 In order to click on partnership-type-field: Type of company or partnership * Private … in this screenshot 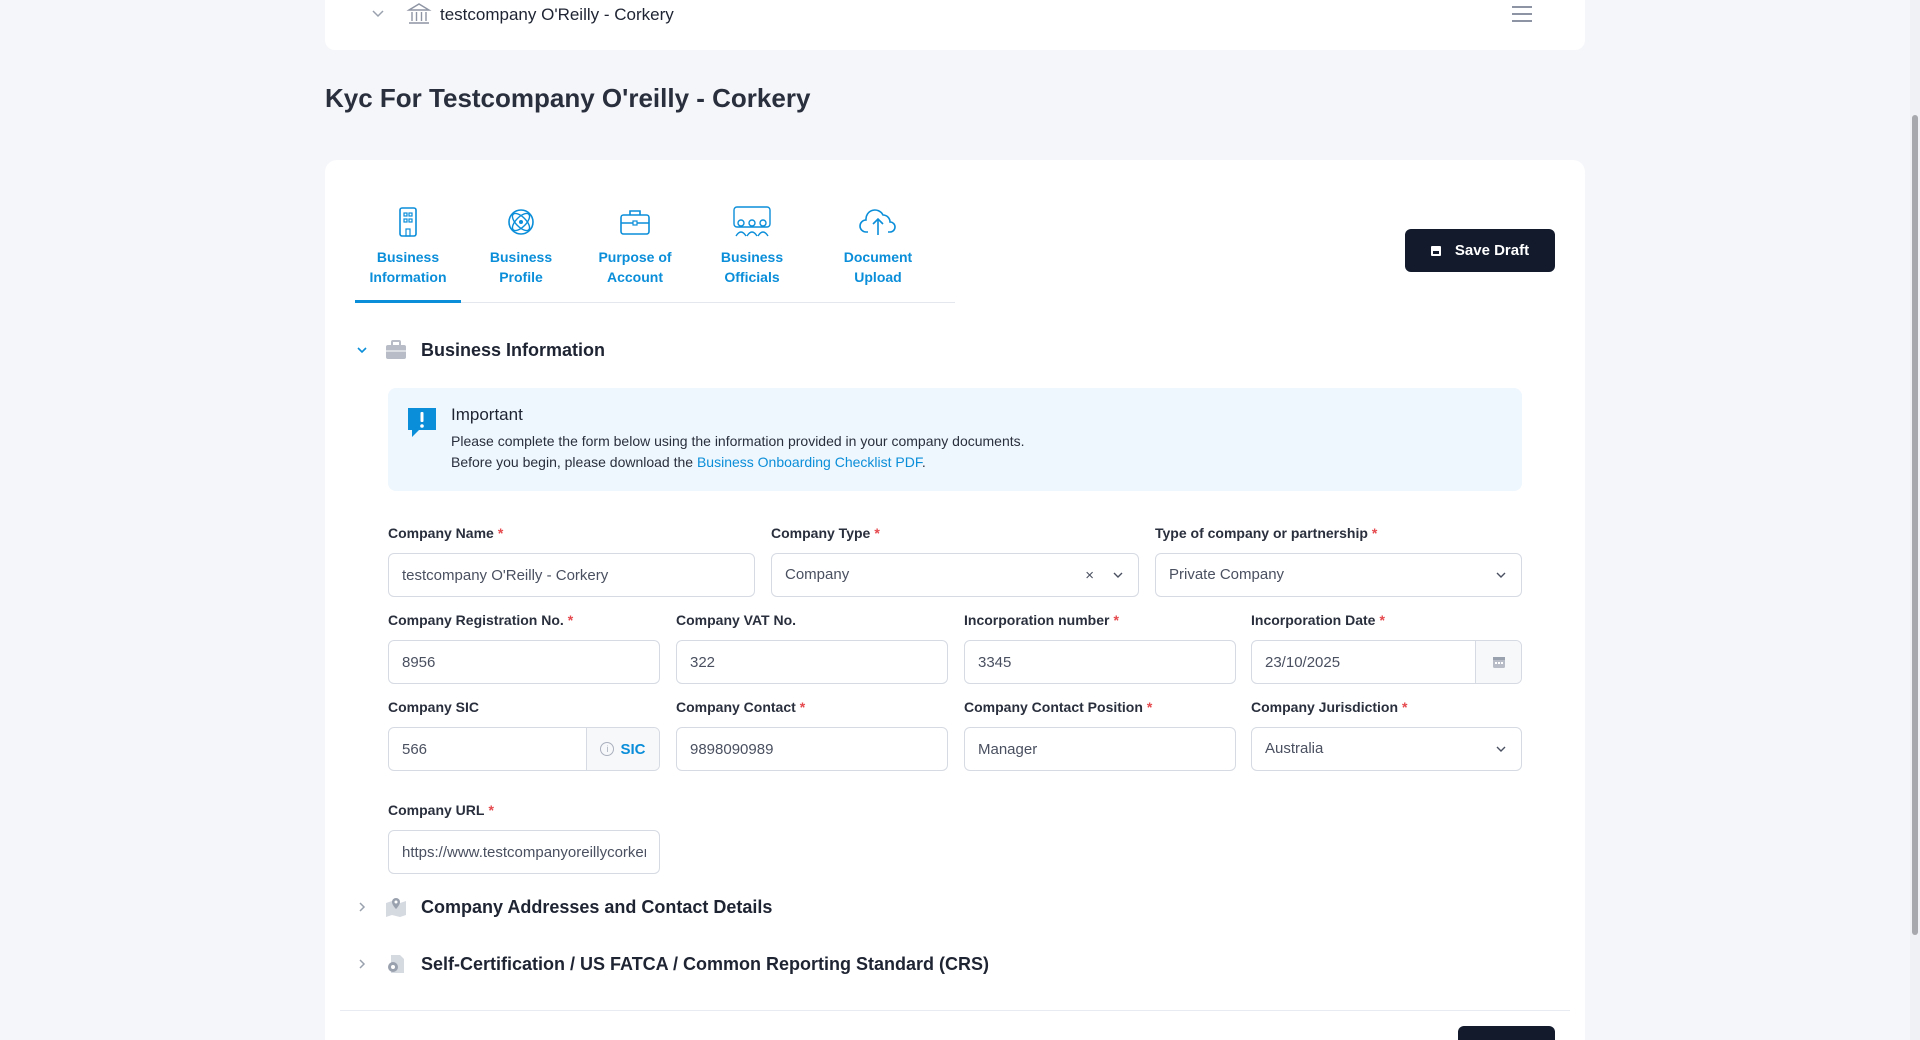, I will do `click(1338, 561)`.